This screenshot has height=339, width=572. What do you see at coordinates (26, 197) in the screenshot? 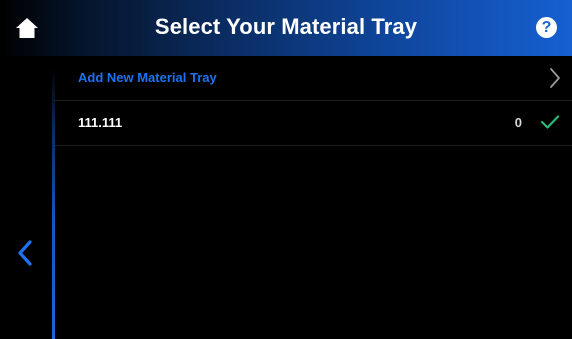
I see `sidebar` at bounding box center [26, 197].